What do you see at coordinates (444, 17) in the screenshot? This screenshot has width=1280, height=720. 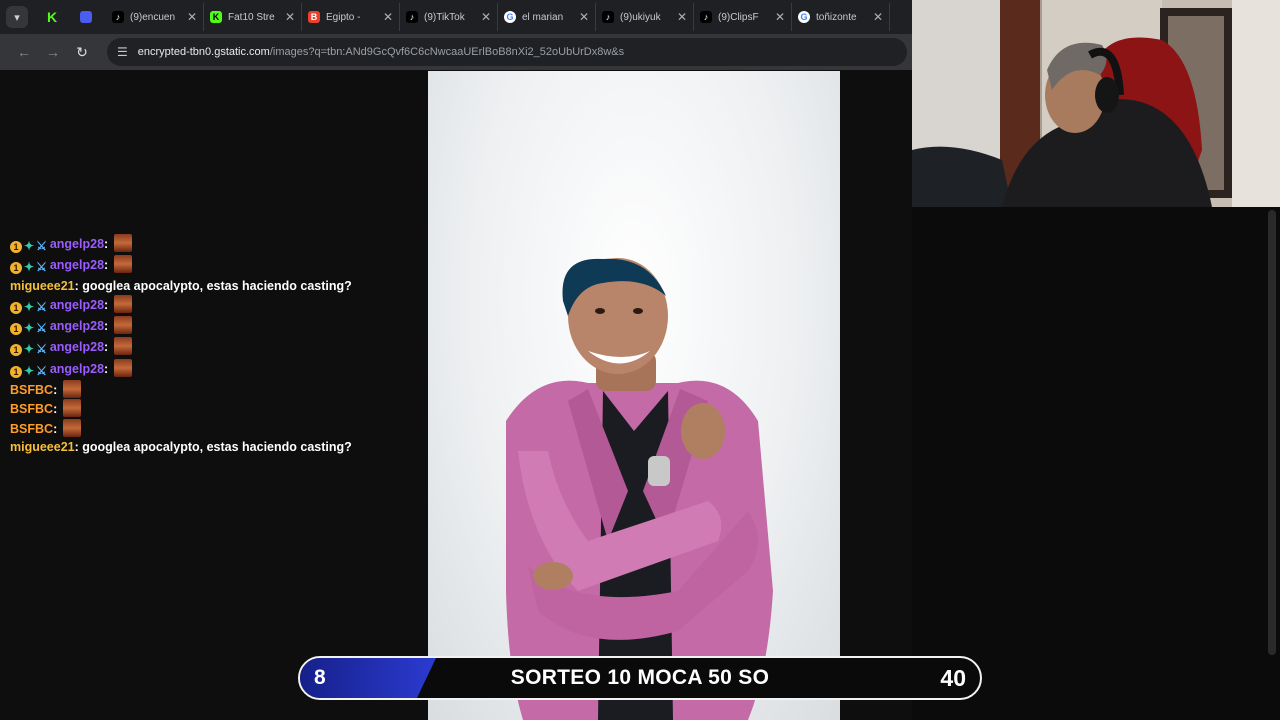 I see `tab-title: (9)TikTok` at bounding box center [444, 17].